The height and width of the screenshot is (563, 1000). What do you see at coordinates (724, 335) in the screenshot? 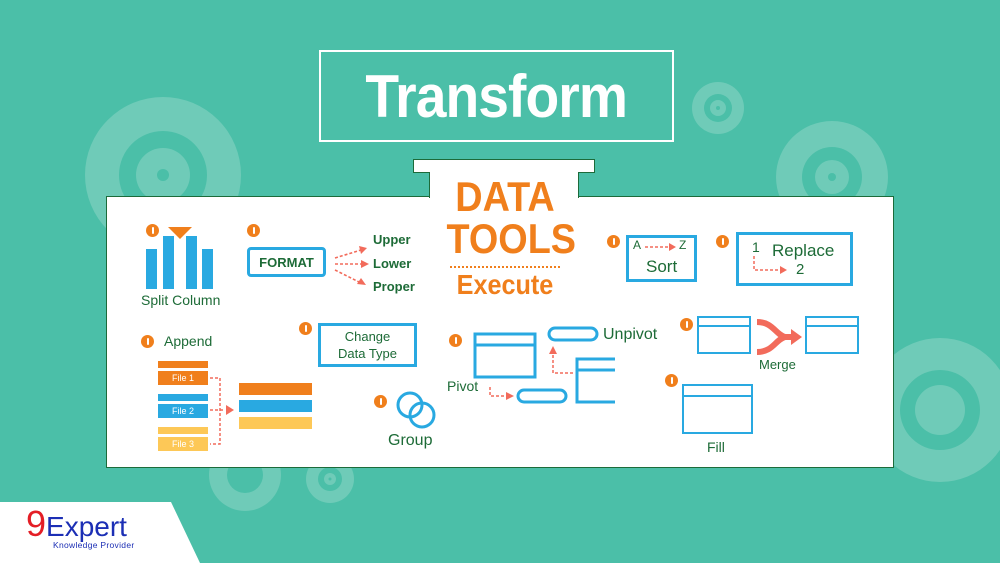
I see `merge-table-left` at bounding box center [724, 335].